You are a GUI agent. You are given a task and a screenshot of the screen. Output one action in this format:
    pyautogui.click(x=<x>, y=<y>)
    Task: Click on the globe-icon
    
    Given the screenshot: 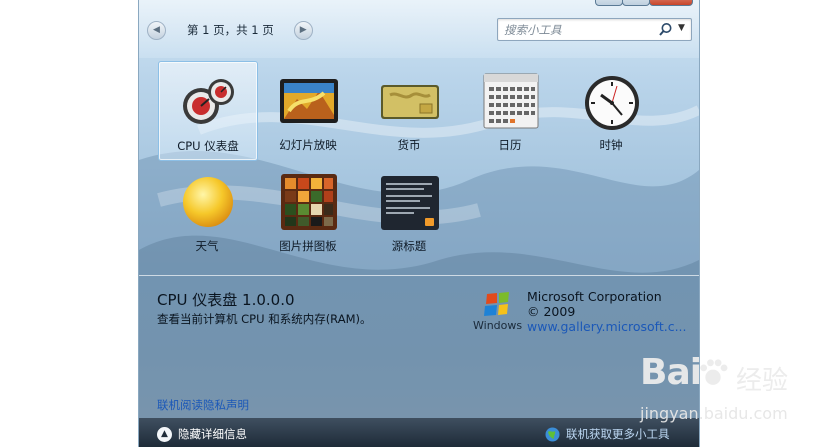 What is the action you would take?
    pyautogui.click(x=552, y=434)
    